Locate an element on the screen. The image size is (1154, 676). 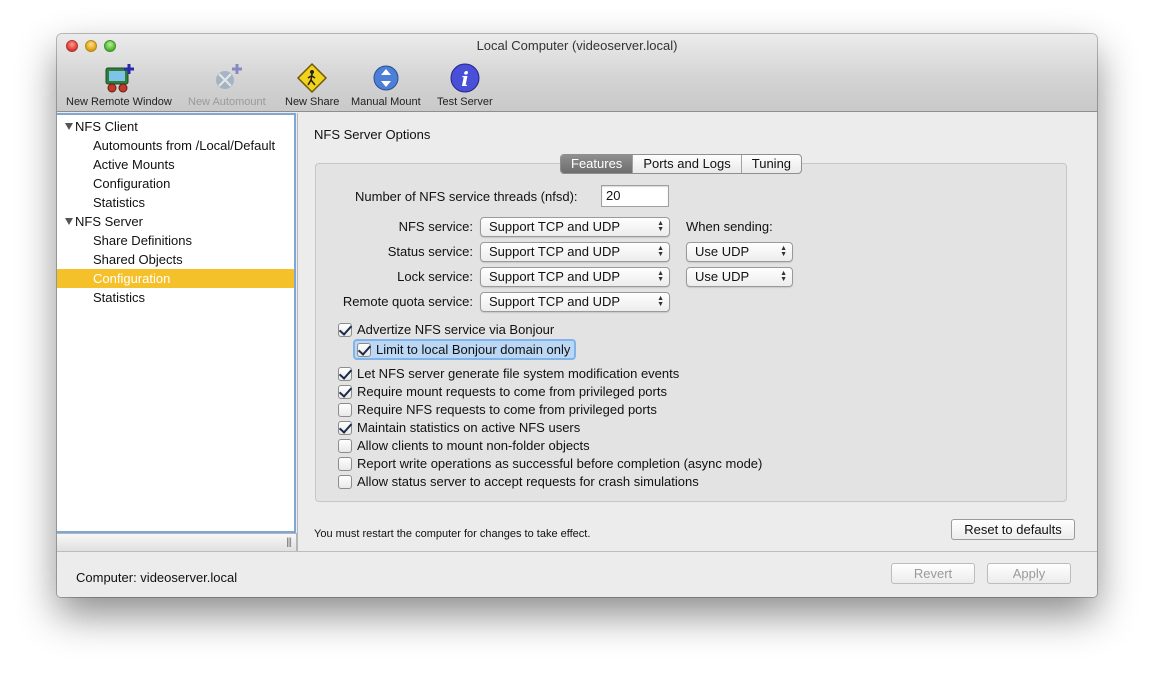
lock-service-popup: Support TCP and UDP ▲ ▼ is located at coordinates (575, 277).